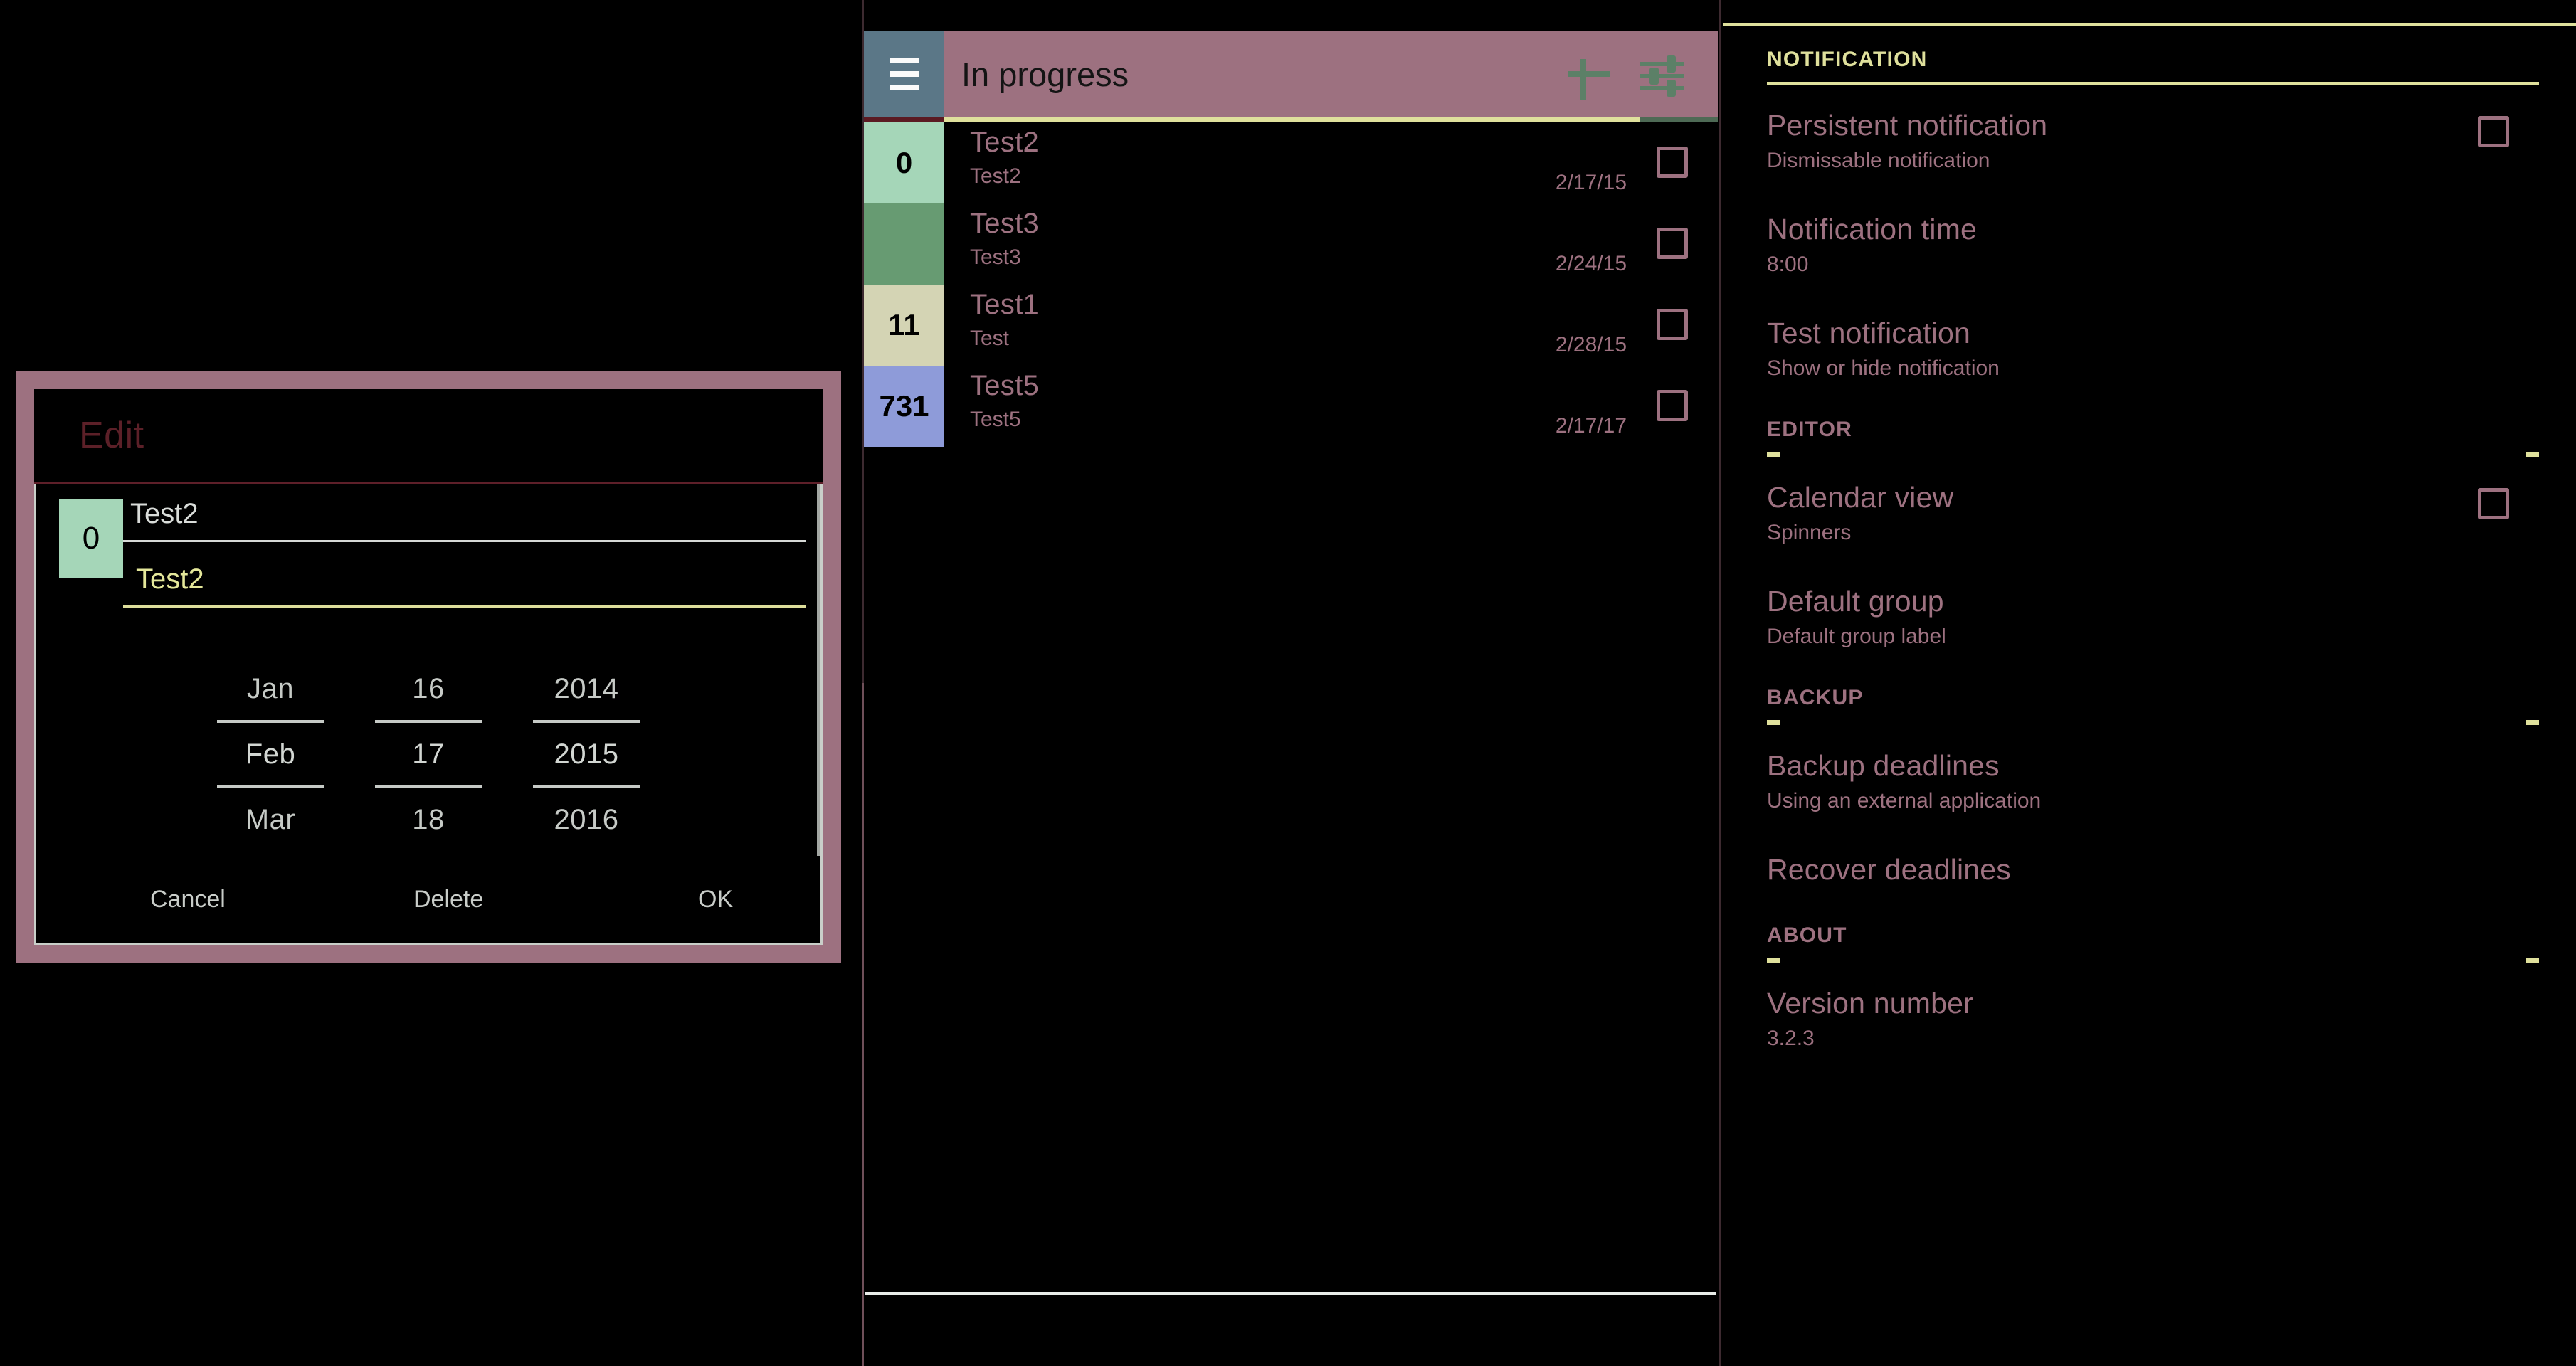  Describe the element at coordinates (1873, 229) in the screenshot. I see `settings-item-title: Notification time` at that location.